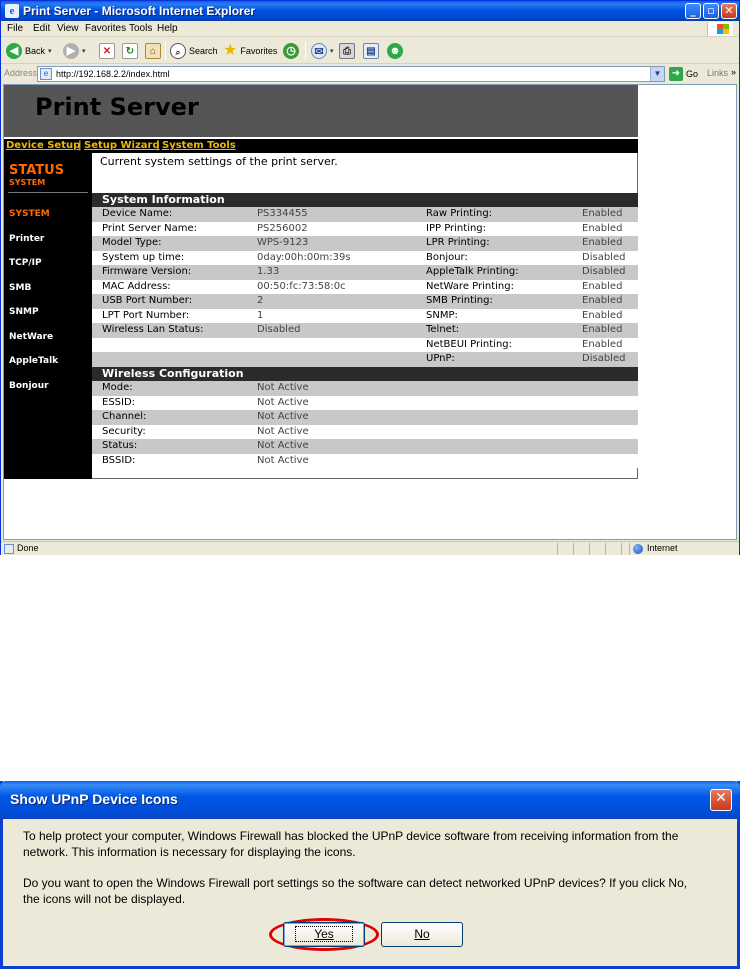  I want to click on print-button: ⎙, so click(347, 51).